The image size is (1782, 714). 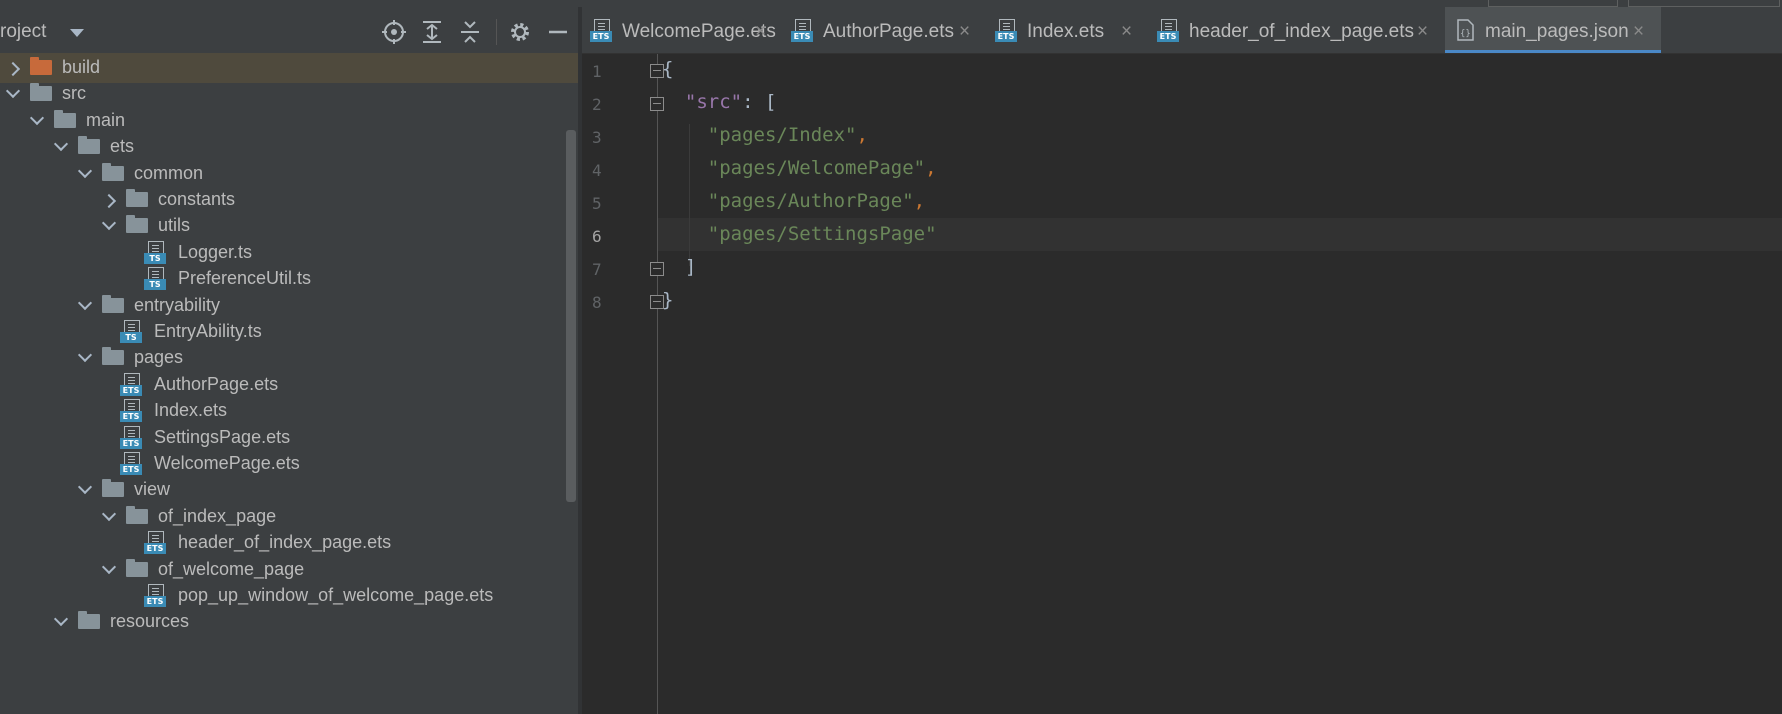 I want to click on tab-welcomepage-ets: ETS WelcomePage.ets ×, so click(x=682, y=30).